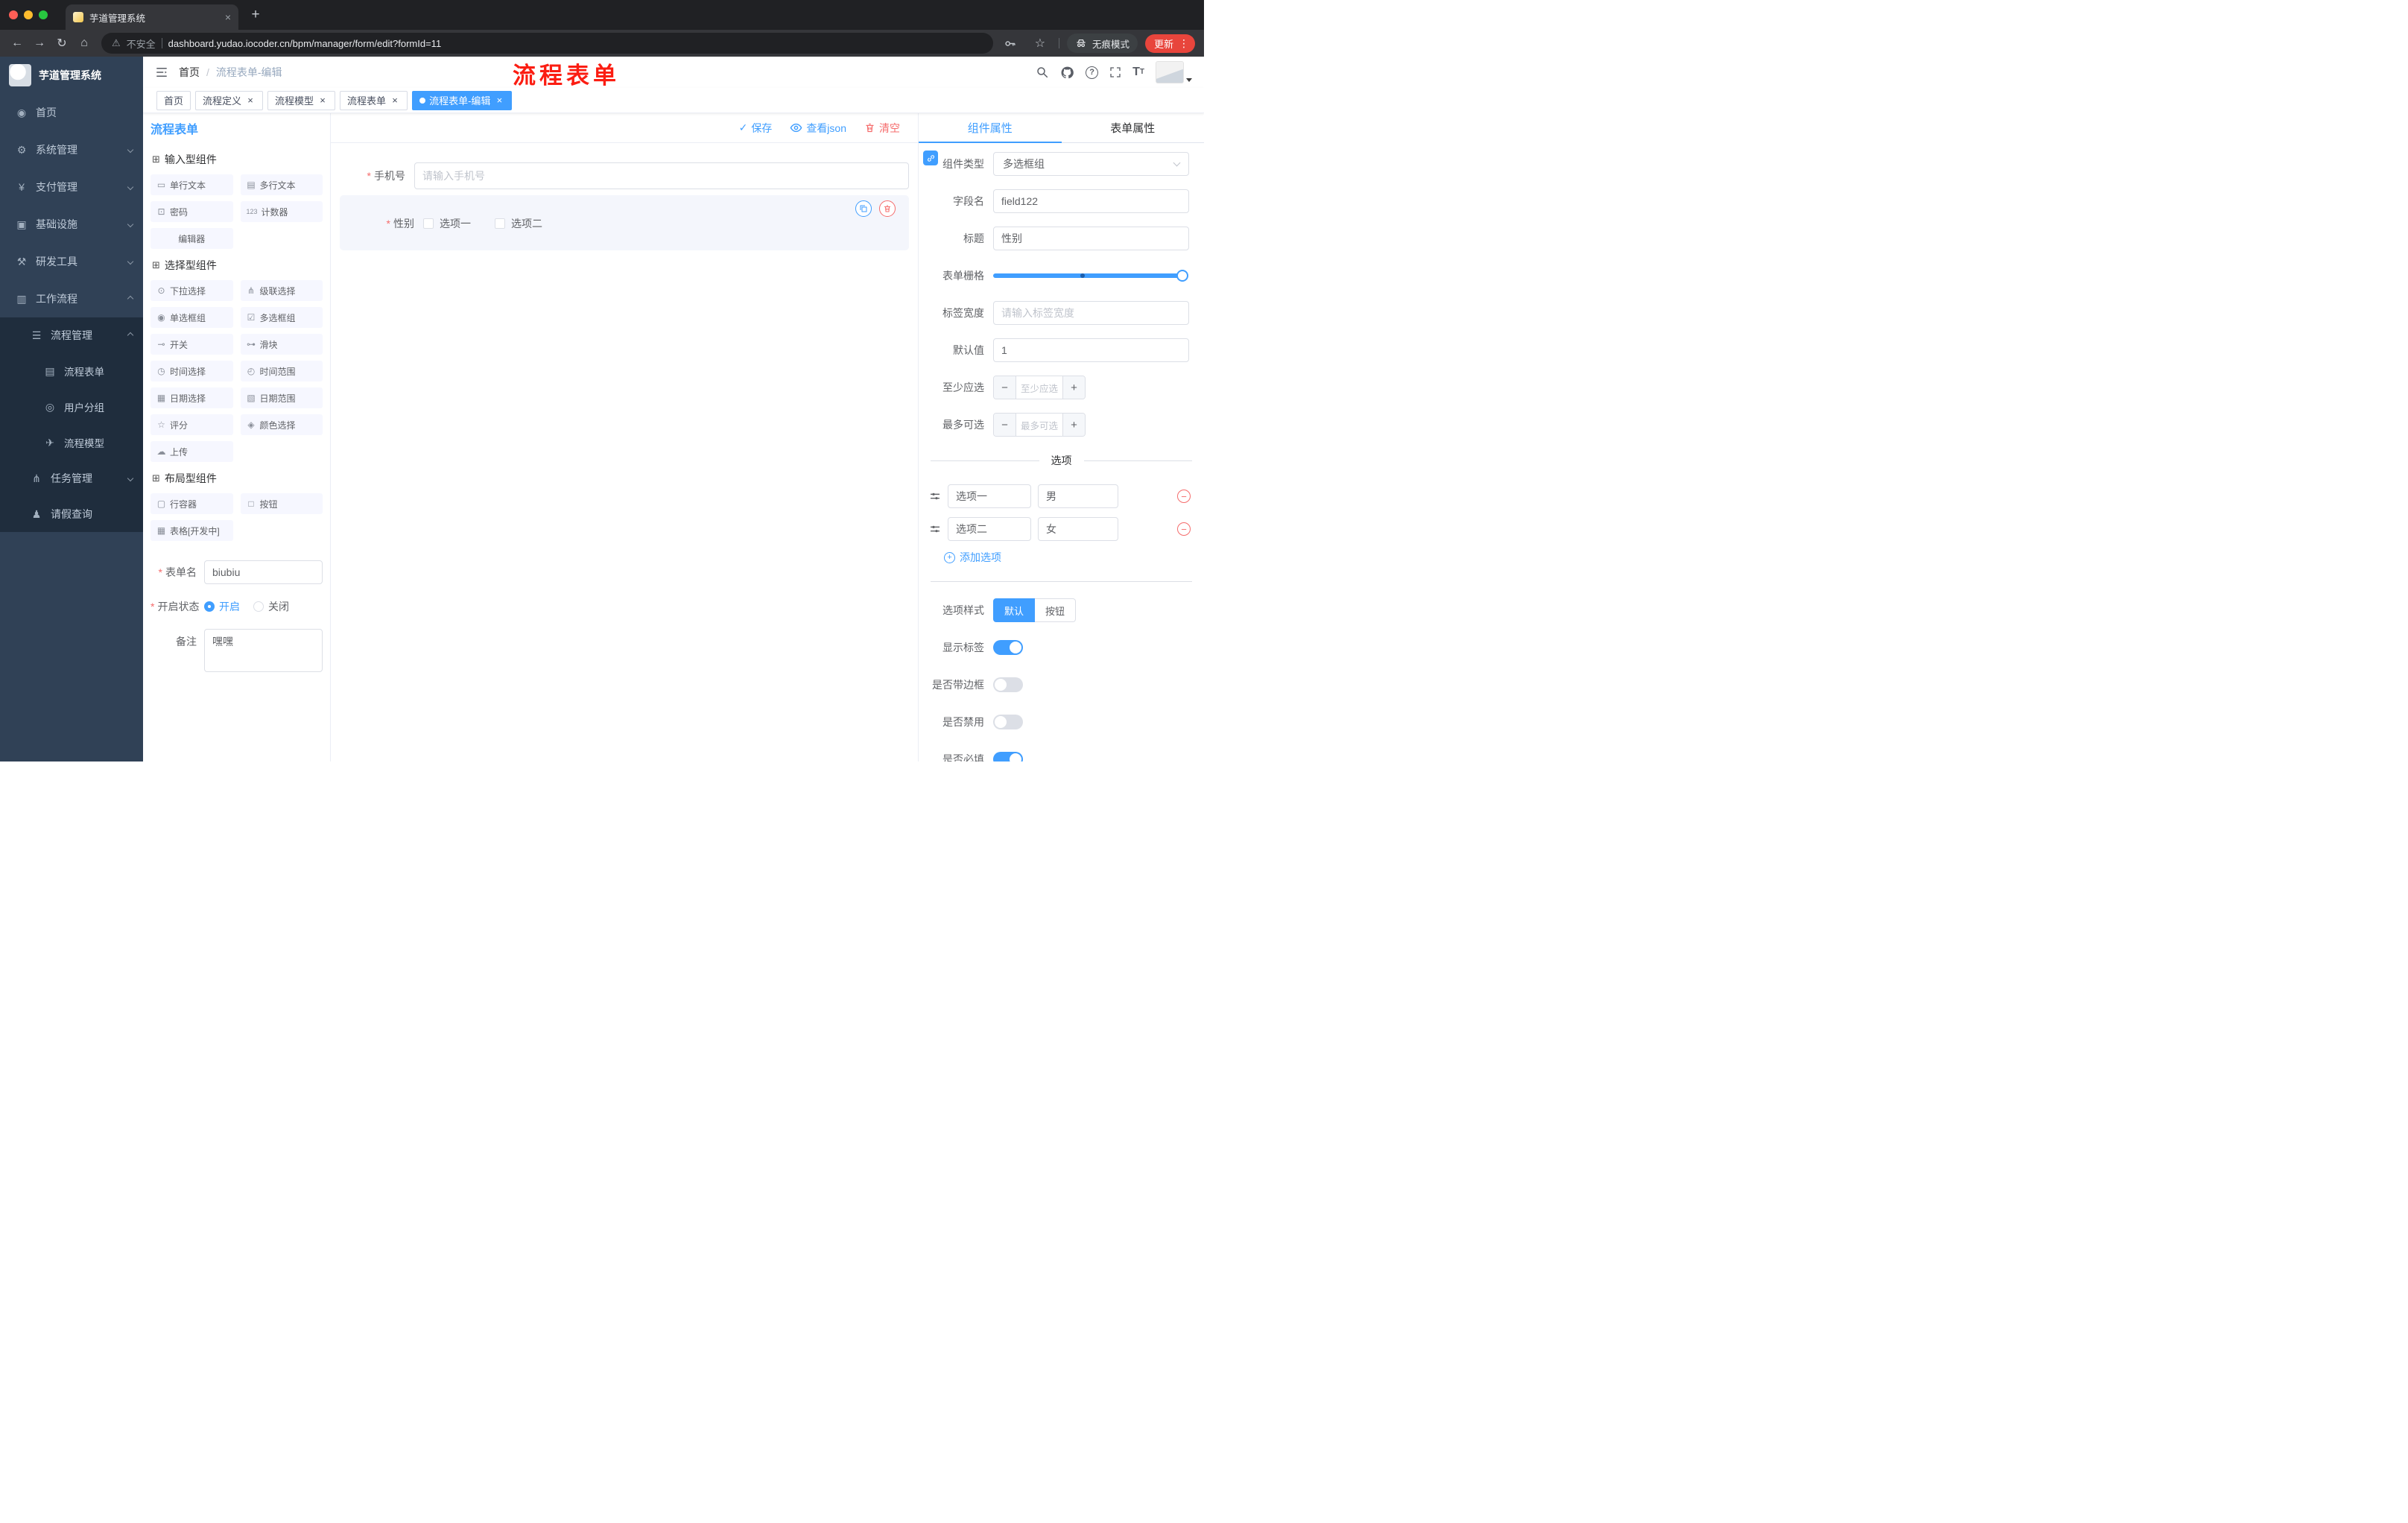  I want to click on save-button: ✓ 保存, so click(756, 128).